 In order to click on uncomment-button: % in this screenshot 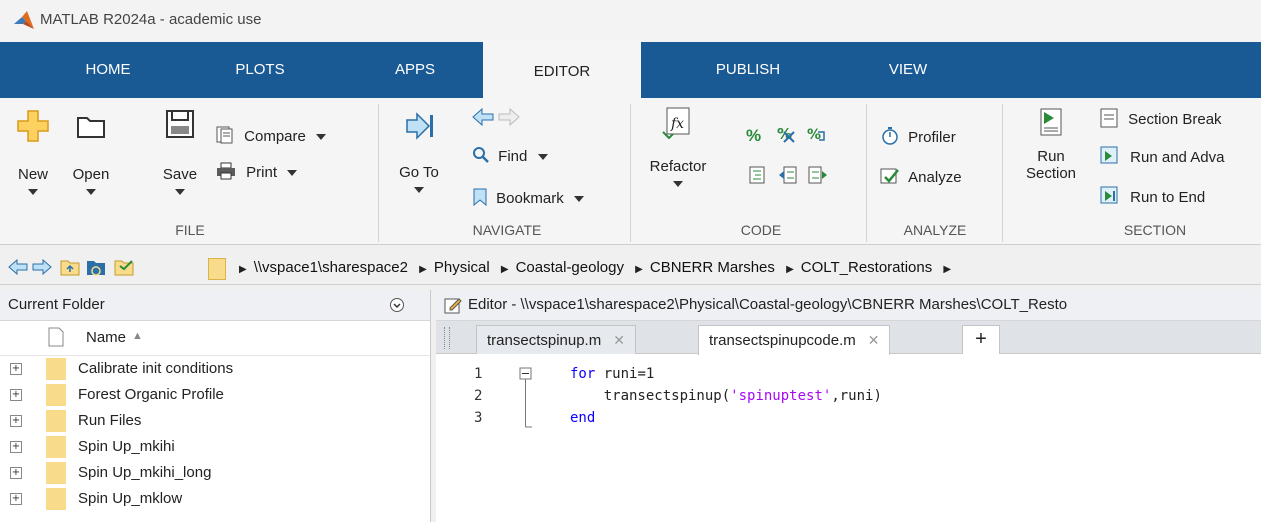, I will do `click(786, 136)`.